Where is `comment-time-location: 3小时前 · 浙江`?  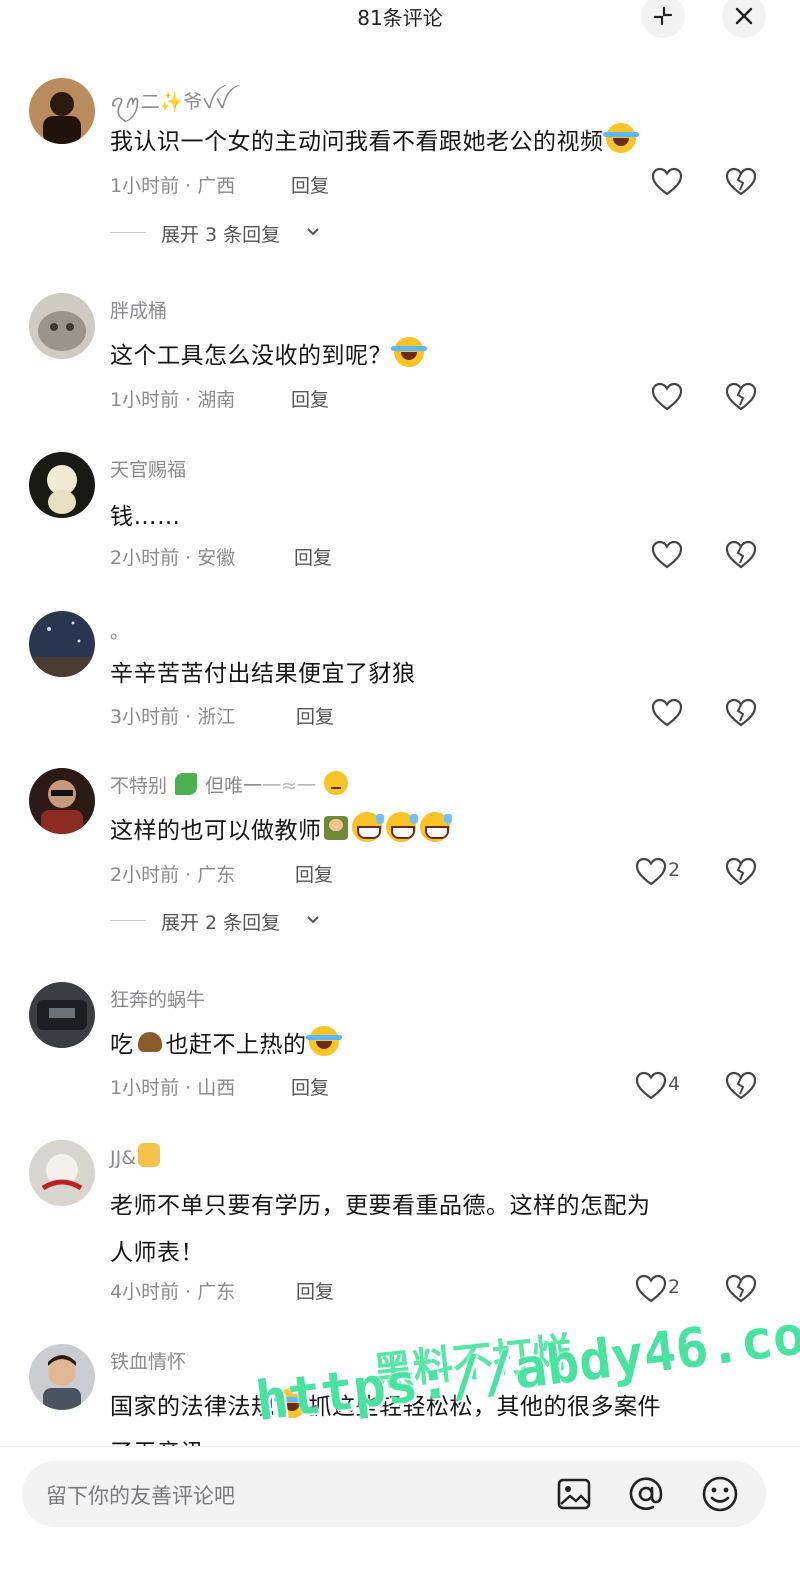
comment-time-location: 3小时前 · 浙江 is located at coordinates (173, 717).